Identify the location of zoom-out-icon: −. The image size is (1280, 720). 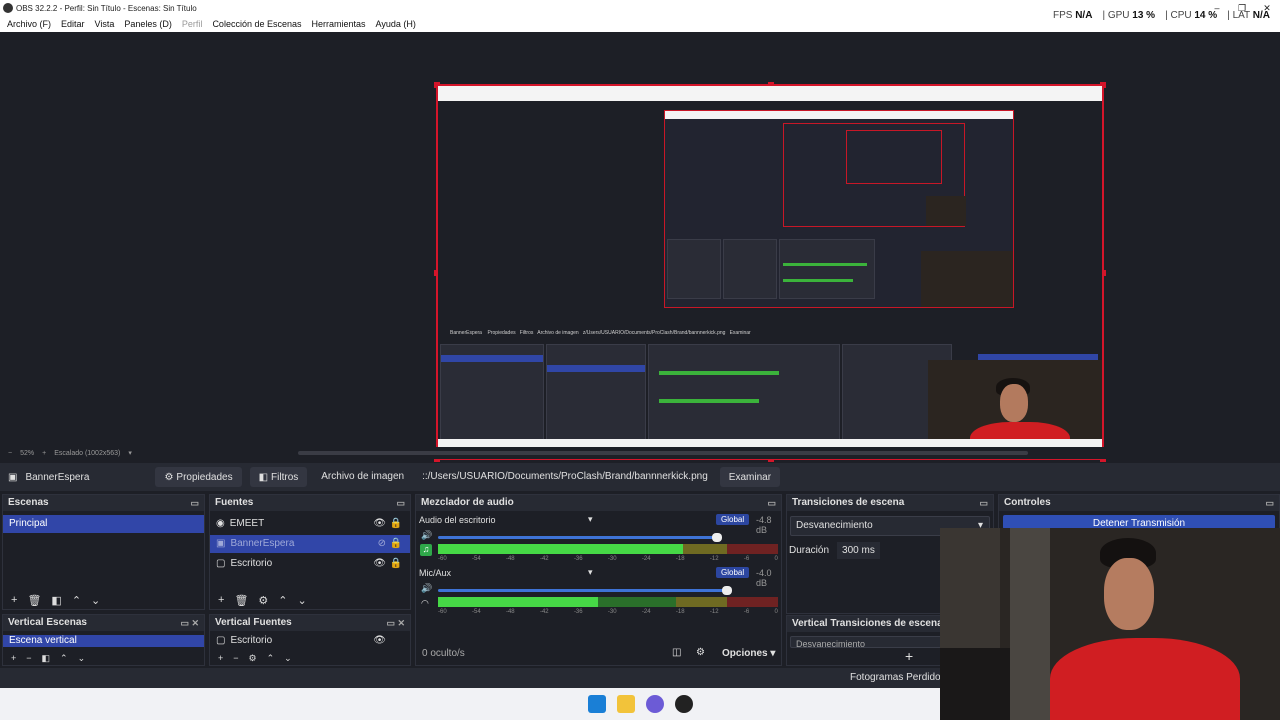
(10, 453).